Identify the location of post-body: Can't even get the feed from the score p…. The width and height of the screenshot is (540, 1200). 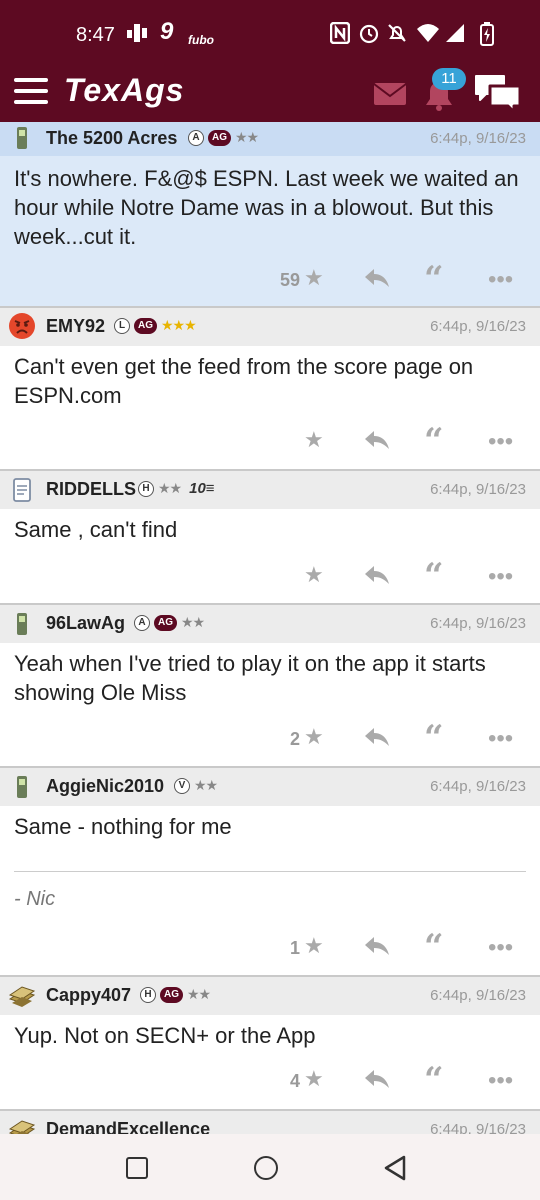
(244, 381).